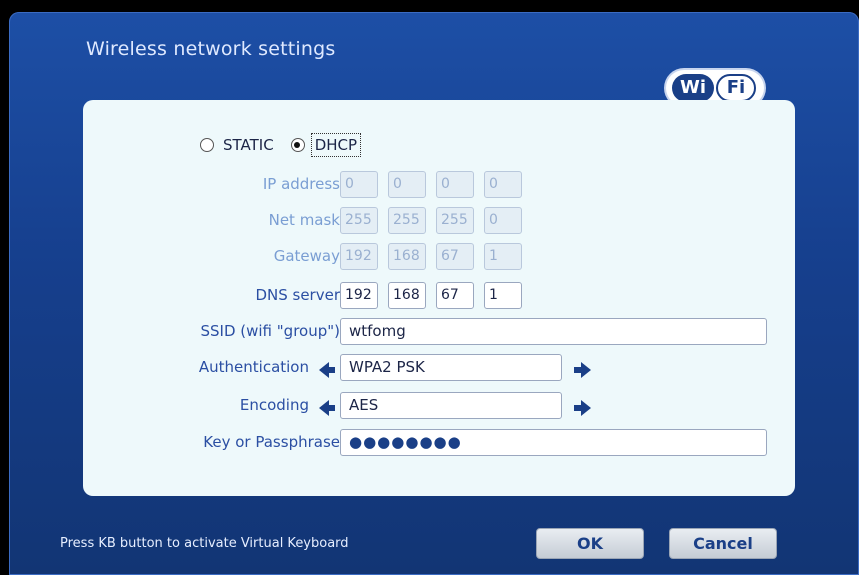 The width and height of the screenshot is (859, 575). Describe the element at coordinates (590, 543) in the screenshot. I see `ok-button: OK` at that location.